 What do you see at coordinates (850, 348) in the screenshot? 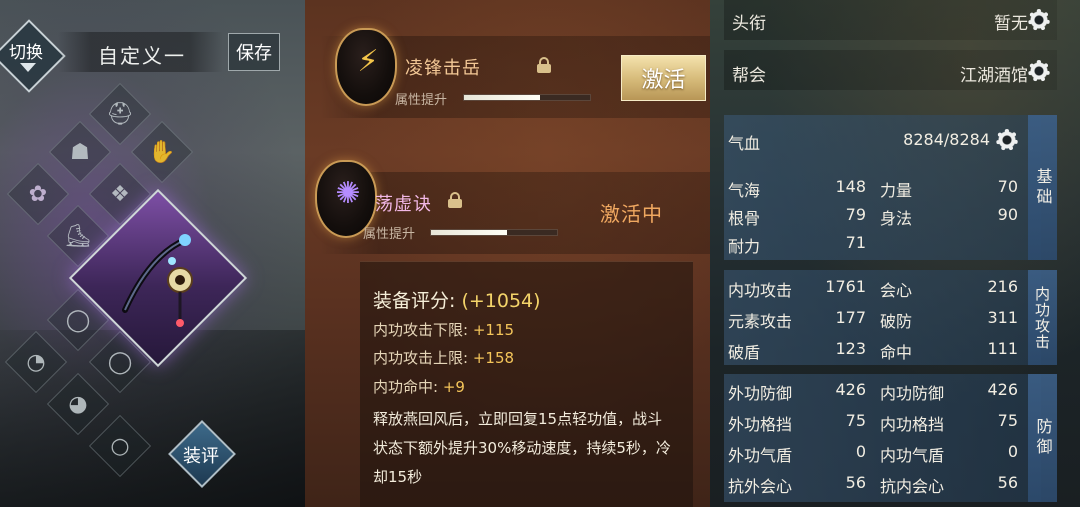
I see `stat-value: 123` at bounding box center [850, 348].